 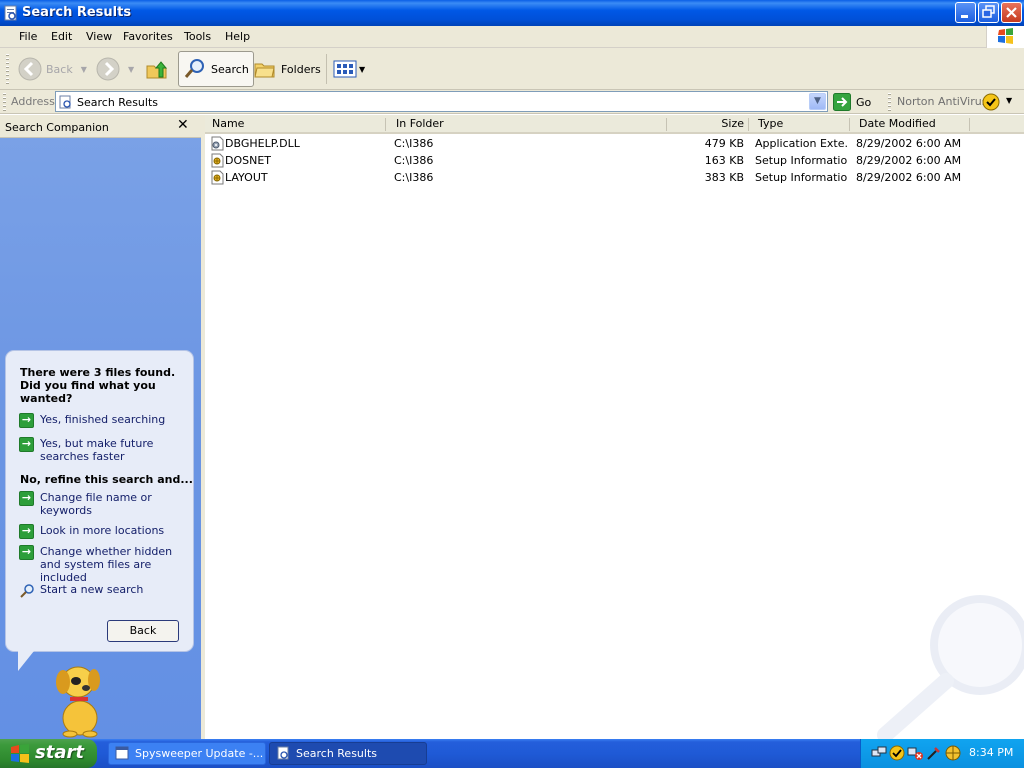 What do you see at coordinates (122, 753) in the screenshot?
I see `app-window-icon` at bounding box center [122, 753].